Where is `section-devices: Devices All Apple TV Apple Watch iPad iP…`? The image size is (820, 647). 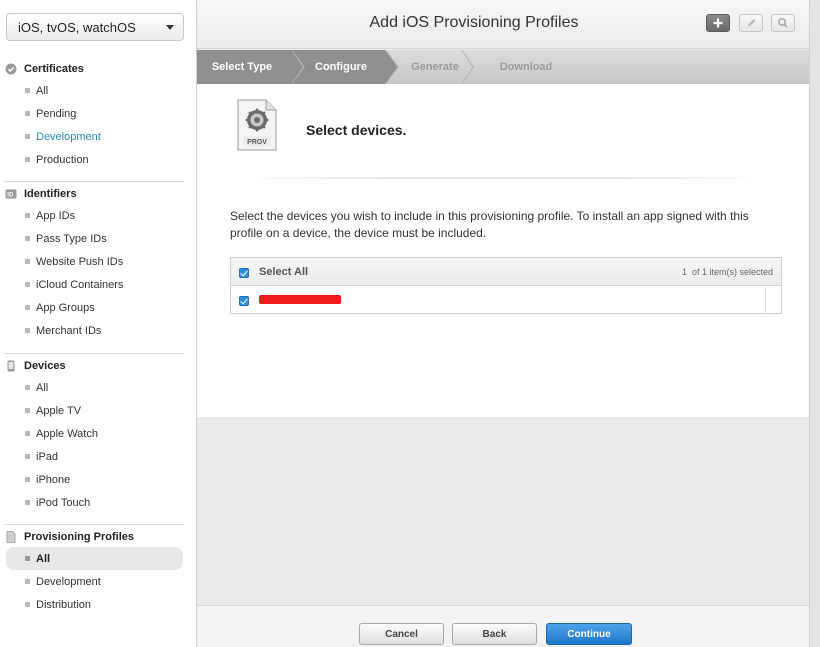
section-devices: Devices All Apple TV Apple Watch iPad iP… is located at coordinates (98, 435).